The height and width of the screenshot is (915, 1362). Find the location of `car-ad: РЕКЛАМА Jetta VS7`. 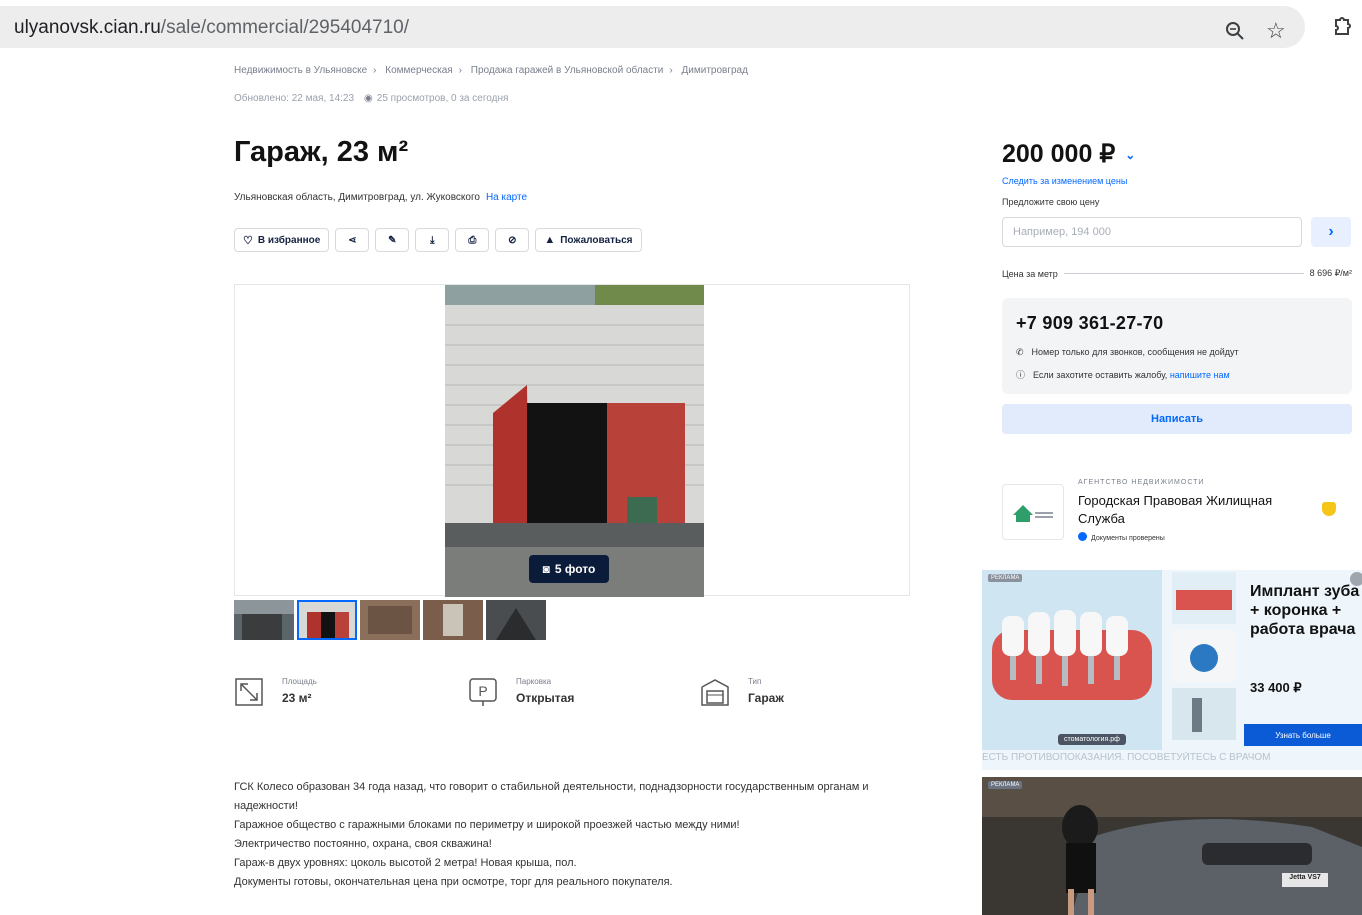

car-ad: РЕКЛАМА Jetta VS7 is located at coordinates (1172, 846).